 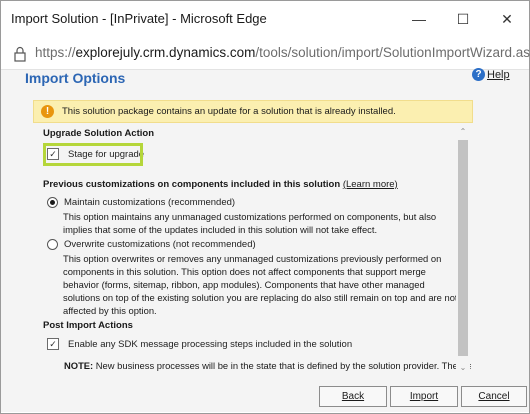 I want to click on import-button: Import, so click(x=424, y=396).